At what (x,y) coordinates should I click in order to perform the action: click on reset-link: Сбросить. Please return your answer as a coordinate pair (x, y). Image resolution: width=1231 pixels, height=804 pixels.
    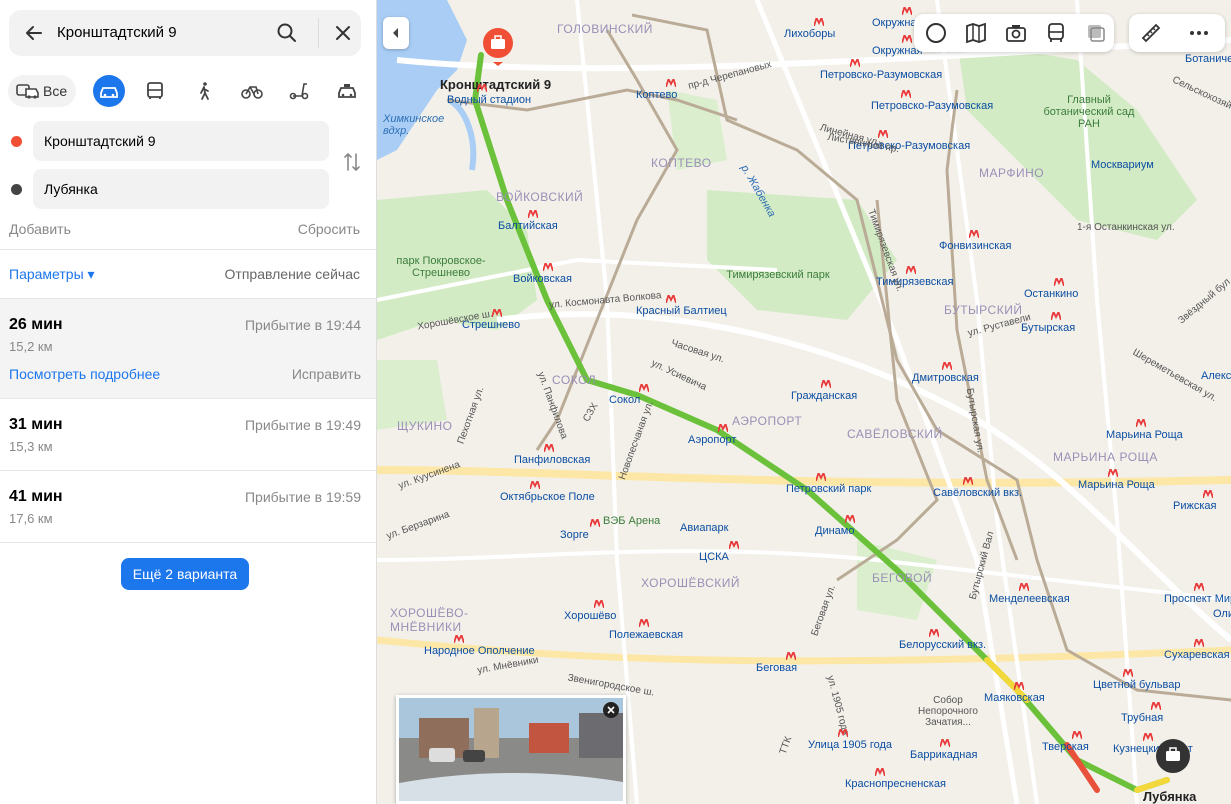
    Looking at the image, I should click on (329, 229).